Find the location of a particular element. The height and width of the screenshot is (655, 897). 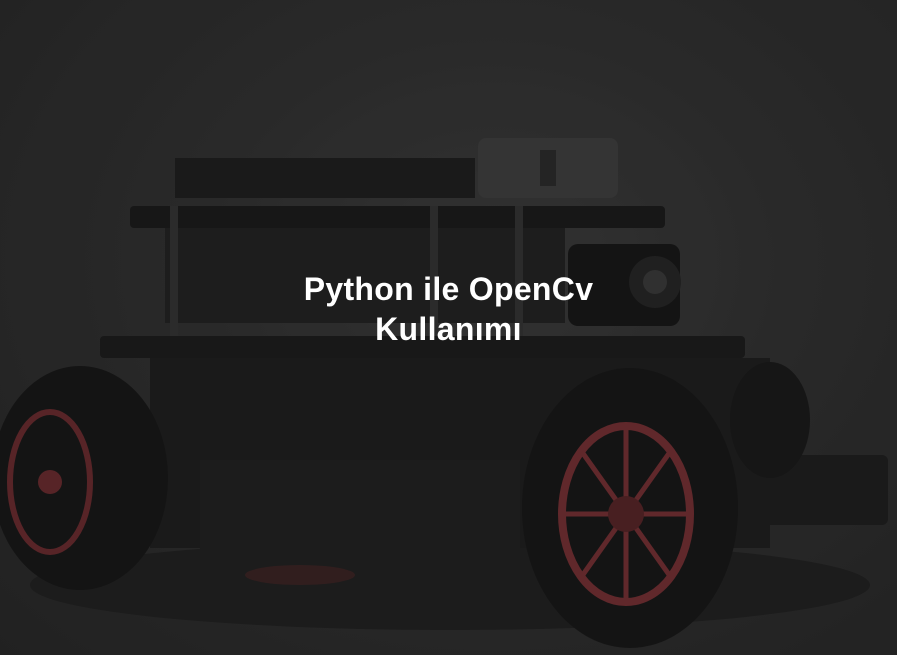

hero-title: Python ile OpenCv Kullanımı is located at coordinates (448, 309).